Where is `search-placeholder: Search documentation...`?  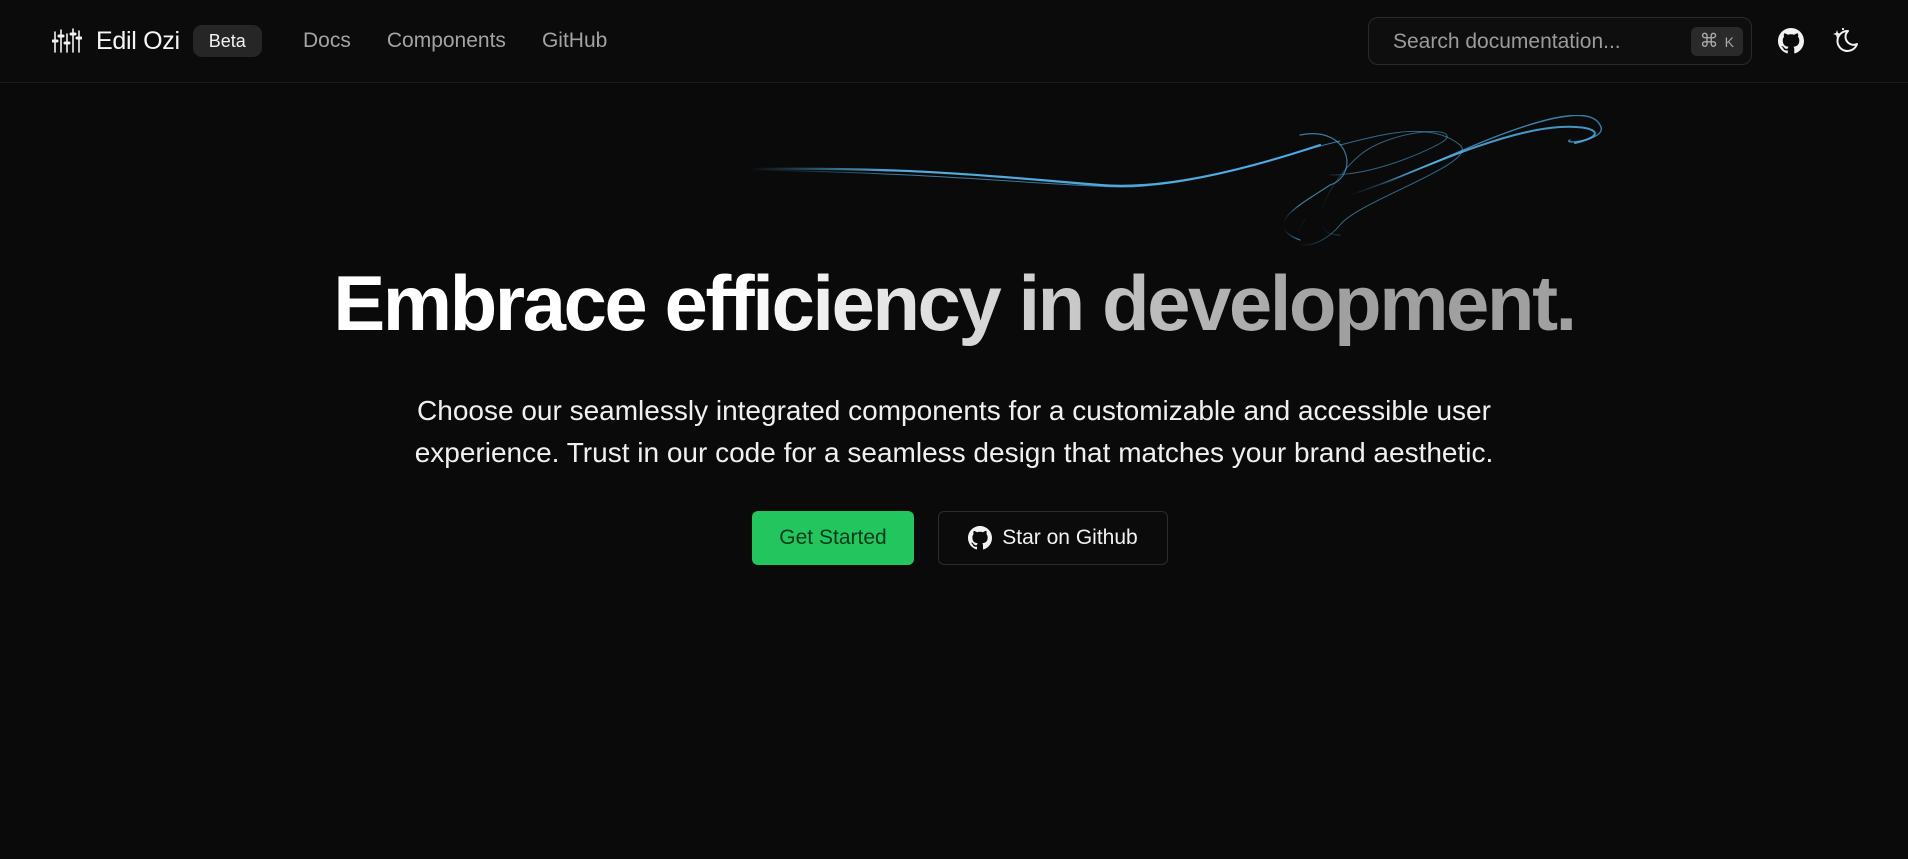
search-placeholder: Search documentation... is located at coordinates (1507, 41).